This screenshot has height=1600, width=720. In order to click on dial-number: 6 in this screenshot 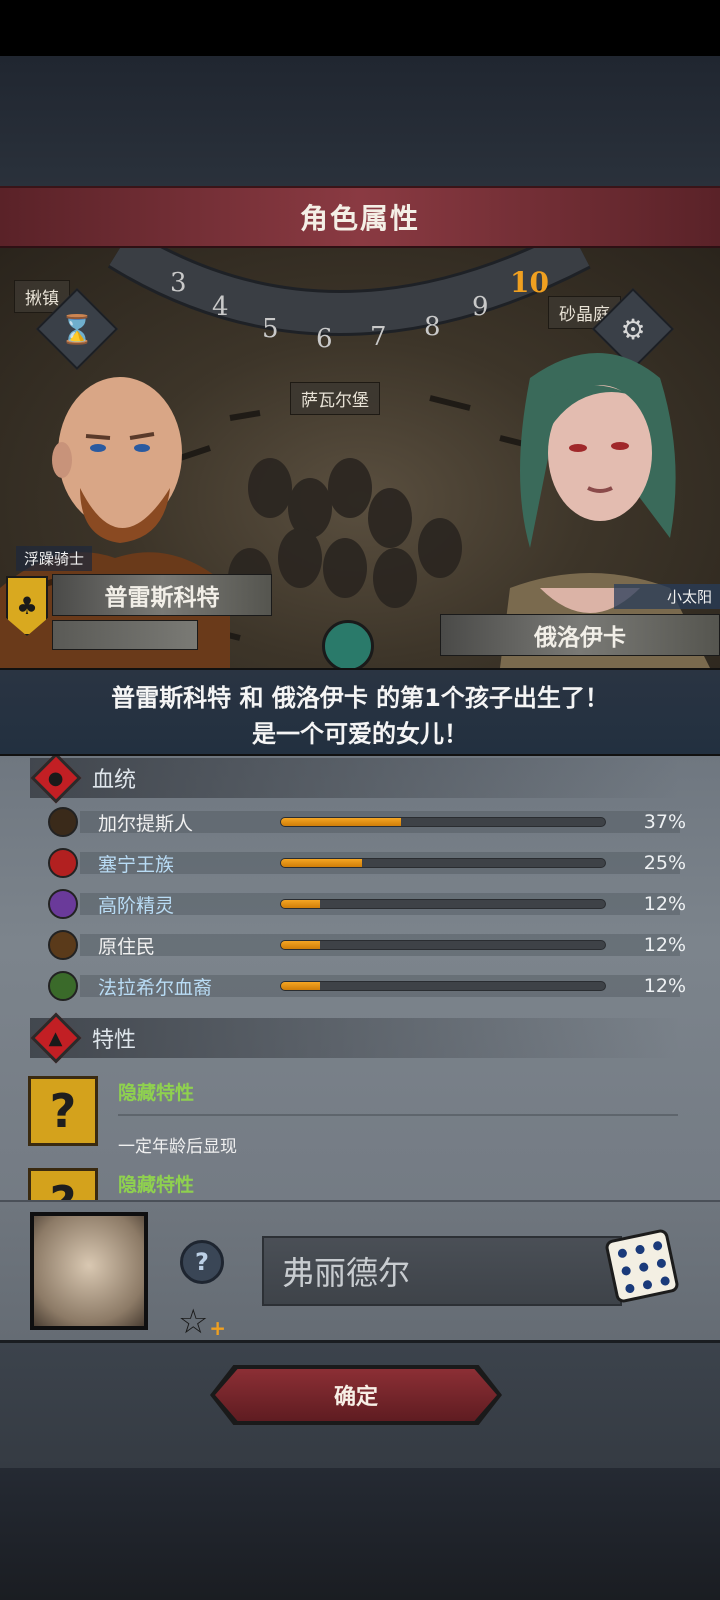, I will do `click(324, 339)`.